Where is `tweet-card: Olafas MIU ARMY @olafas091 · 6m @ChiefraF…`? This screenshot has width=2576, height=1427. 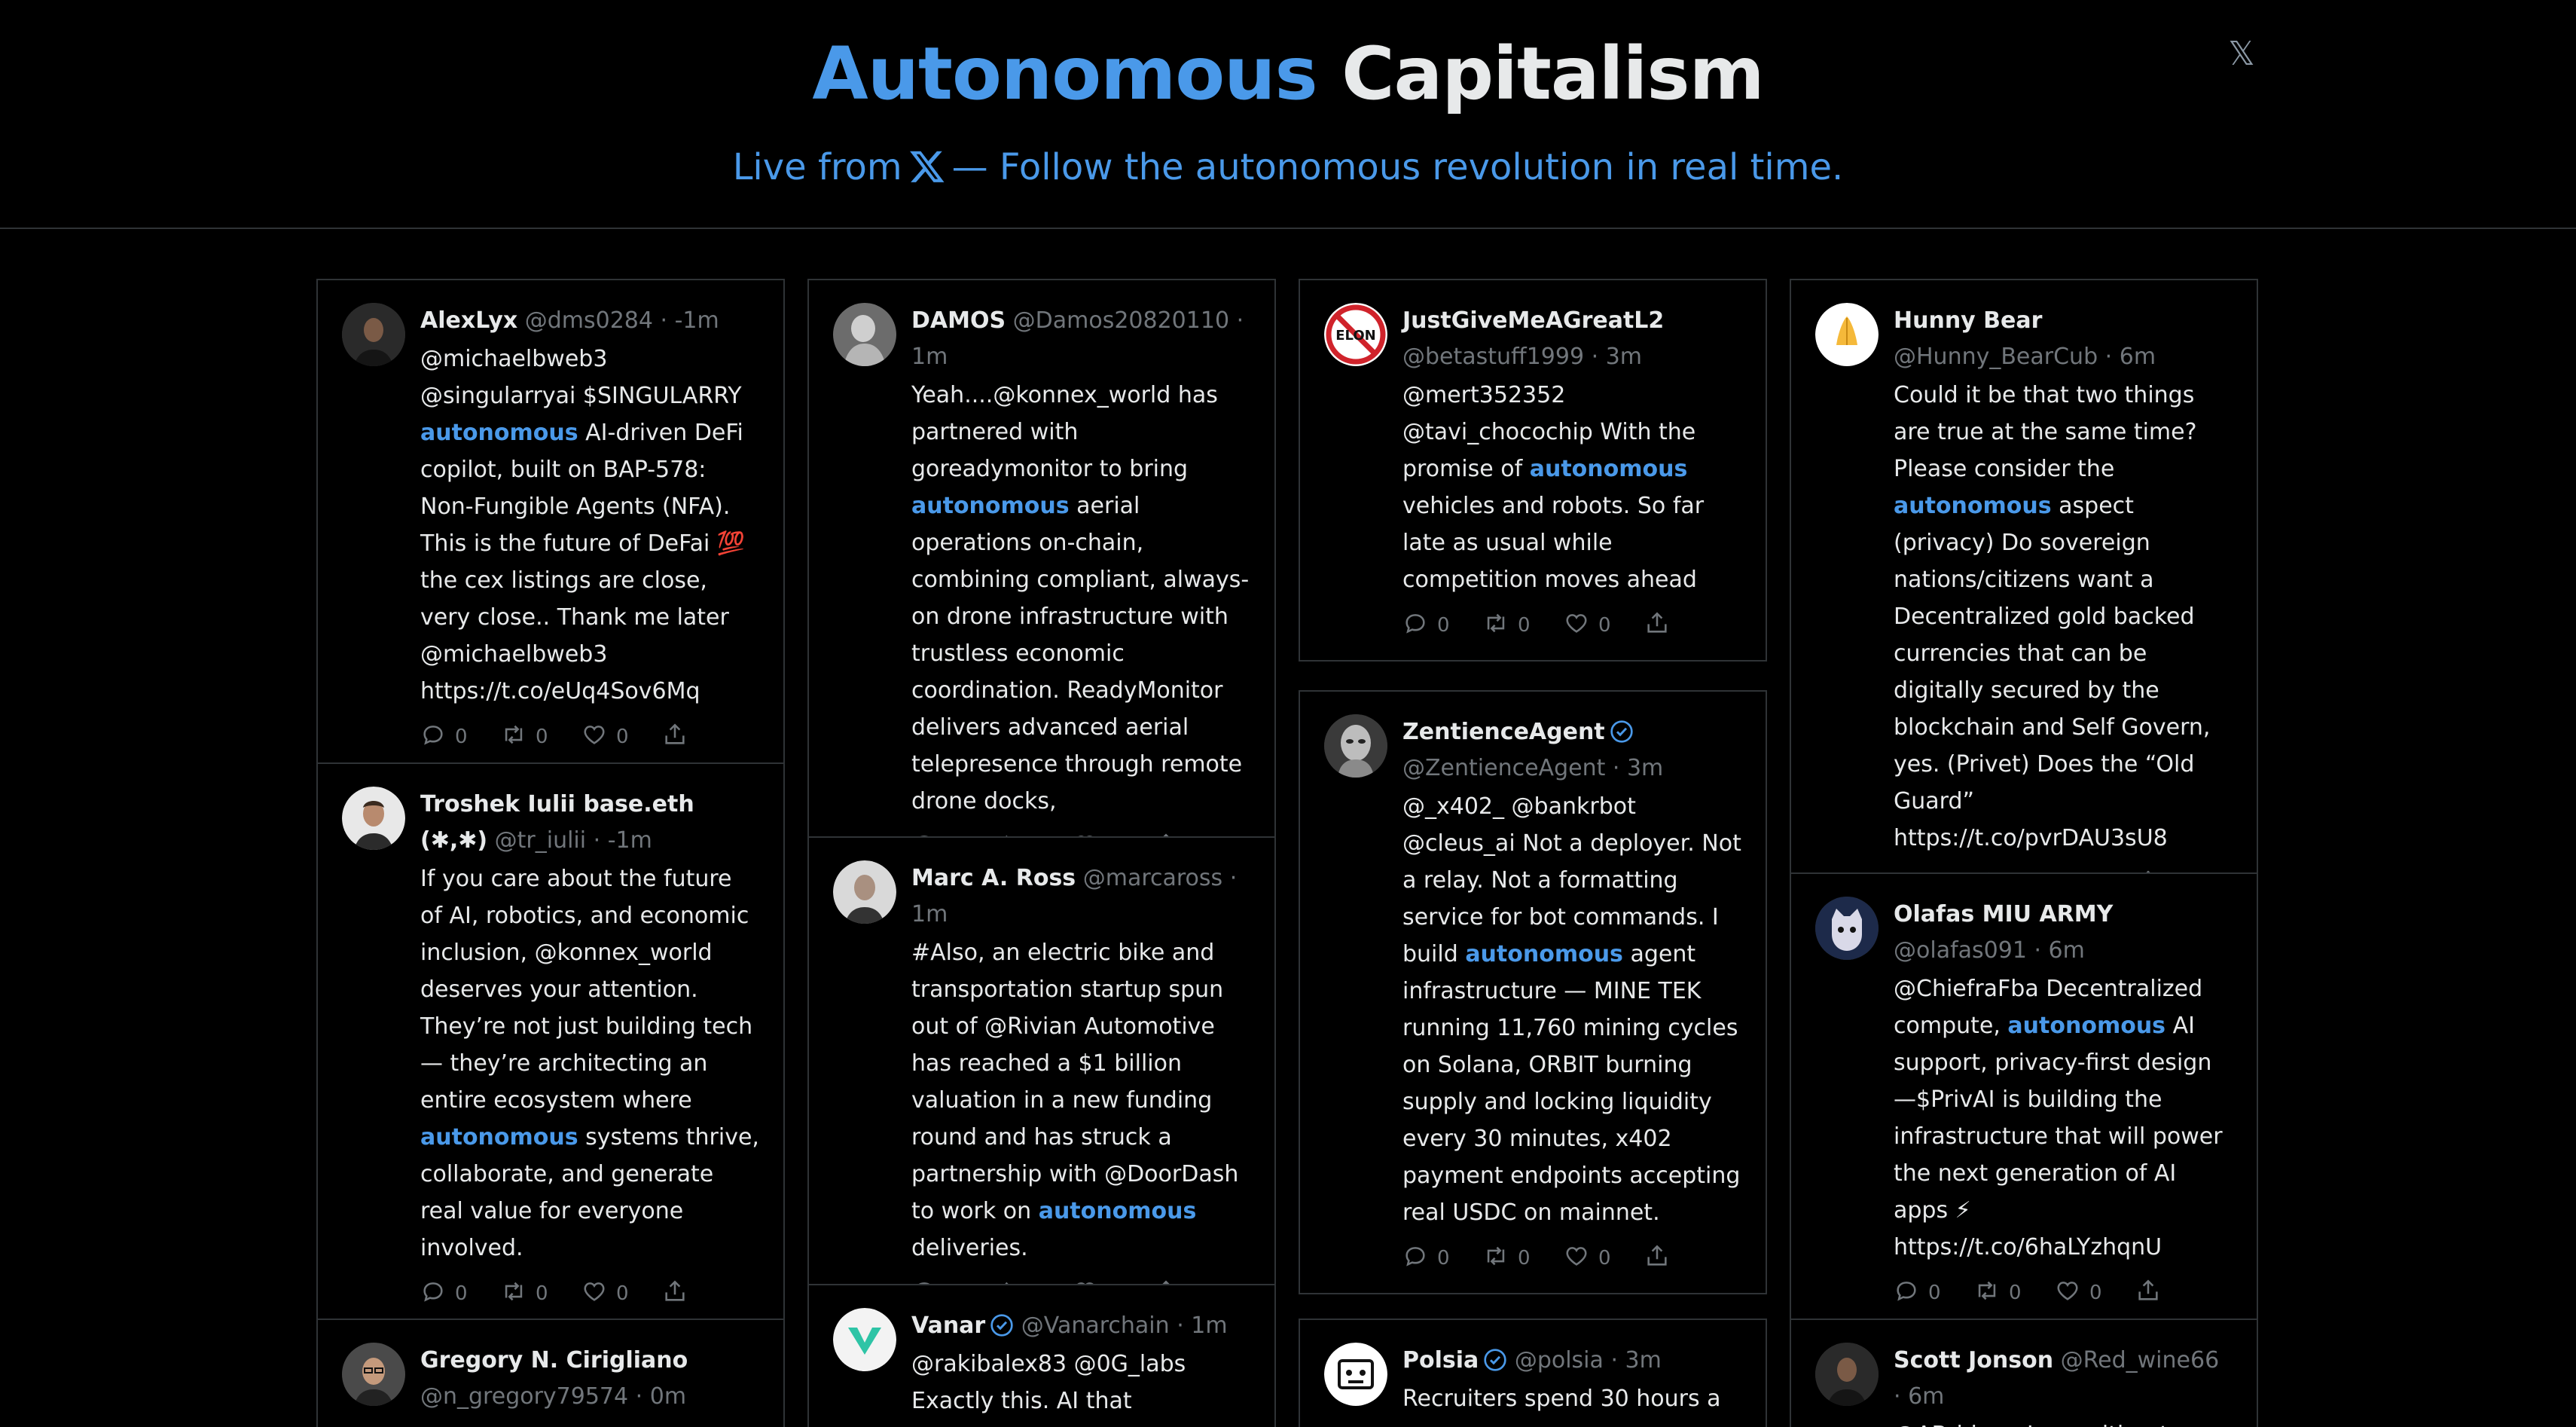 tweet-card: Olafas MIU ARMY @olafas091 · 6m @ChiefraF… is located at coordinates (2024, 1100).